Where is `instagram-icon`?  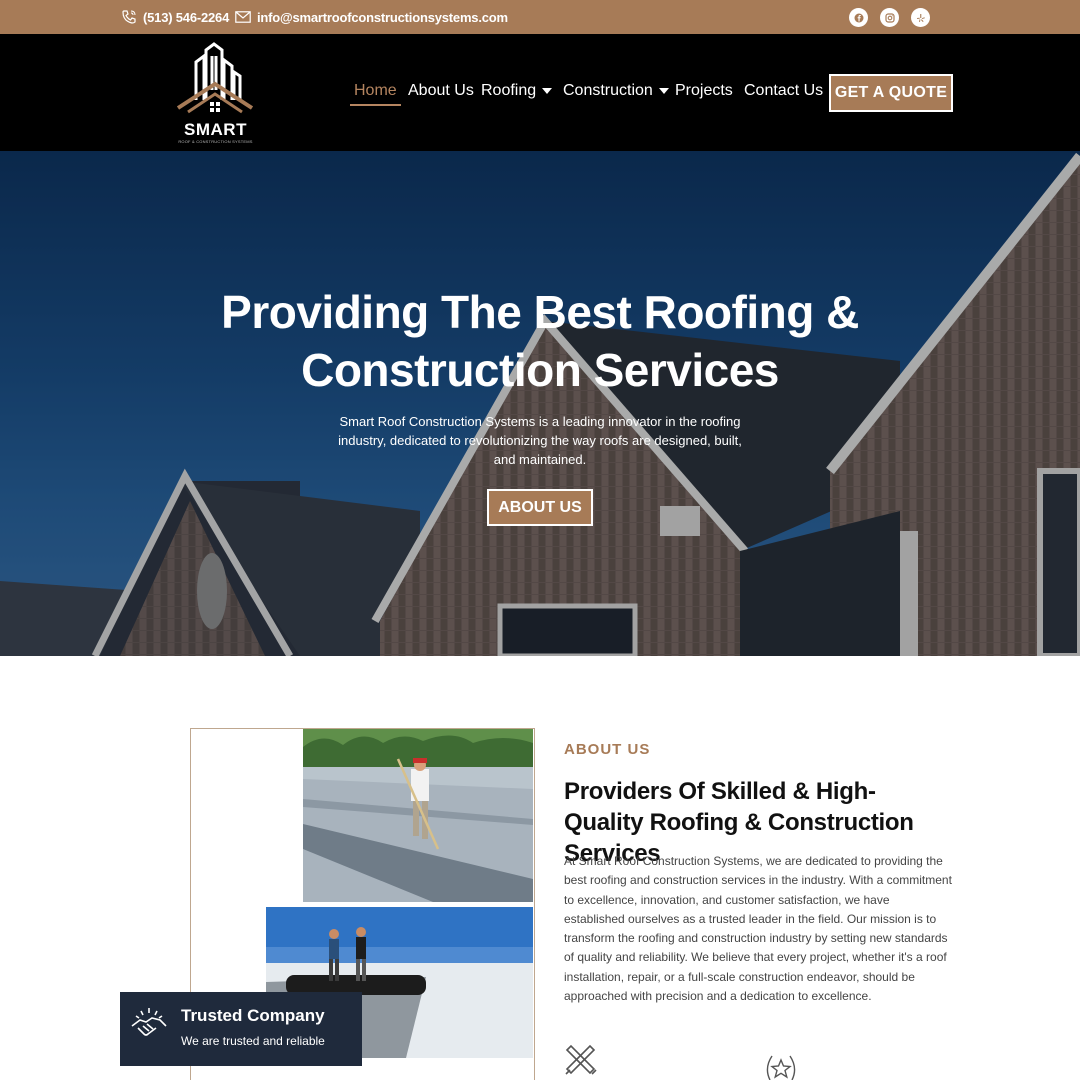 instagram-icon is located at coordinates (889, 17).